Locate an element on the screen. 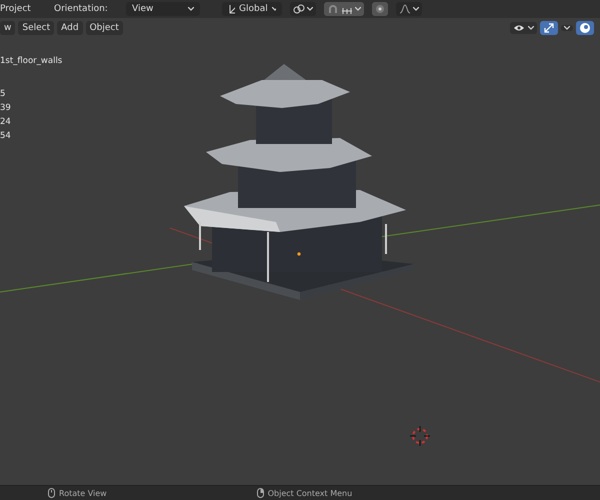  stat-value: 54 is located at coordinates (6, 136).